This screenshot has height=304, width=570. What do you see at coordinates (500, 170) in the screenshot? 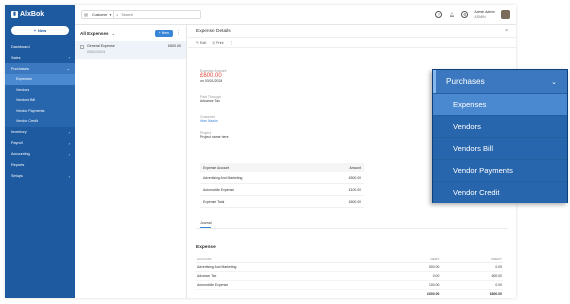
I see `callout-item-vendor-payments: Vendor Payments` at bounding box center [500, 170].